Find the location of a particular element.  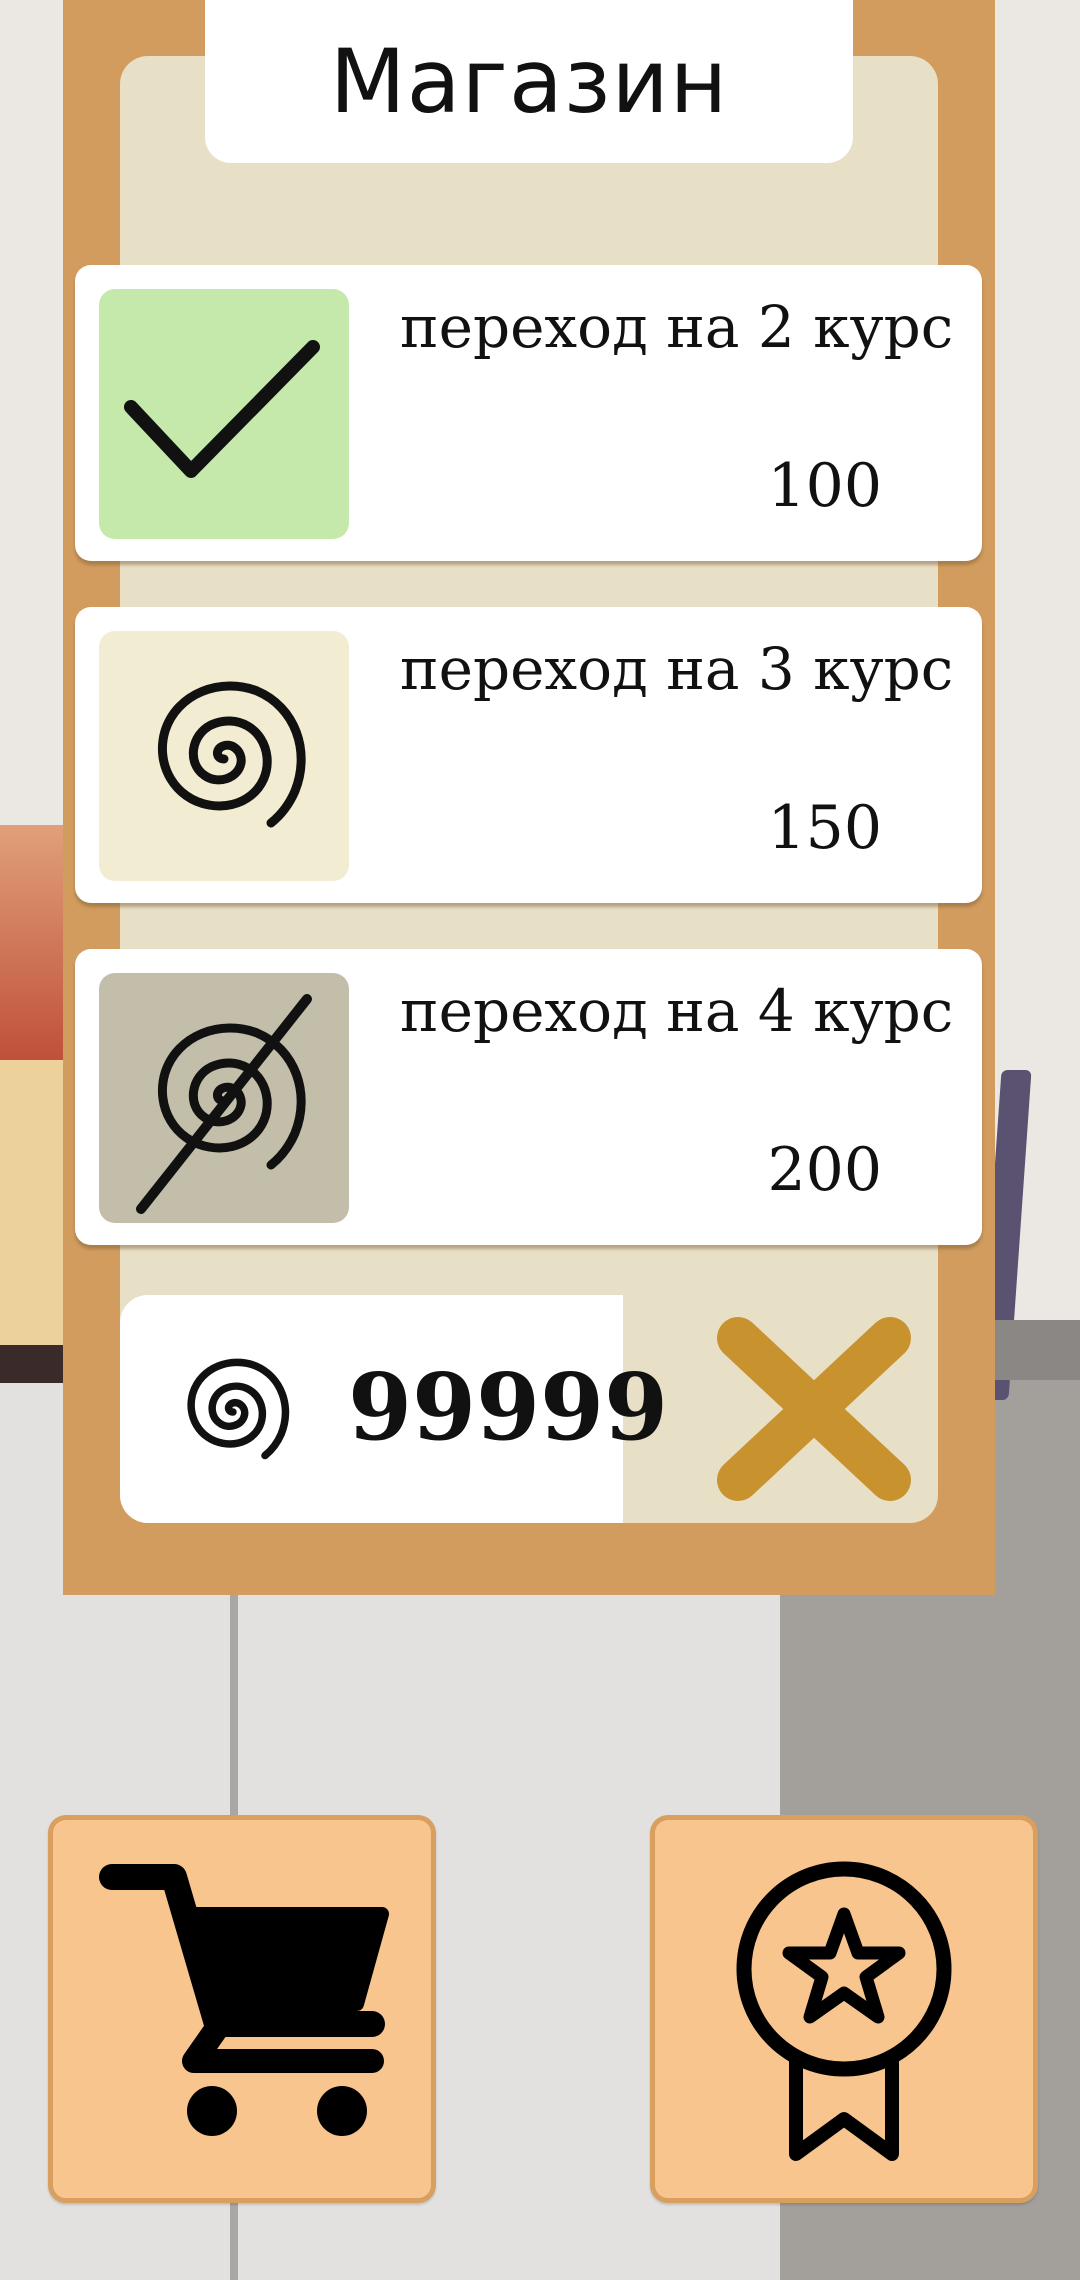

shop-button is located at coordinates (242, 2009).